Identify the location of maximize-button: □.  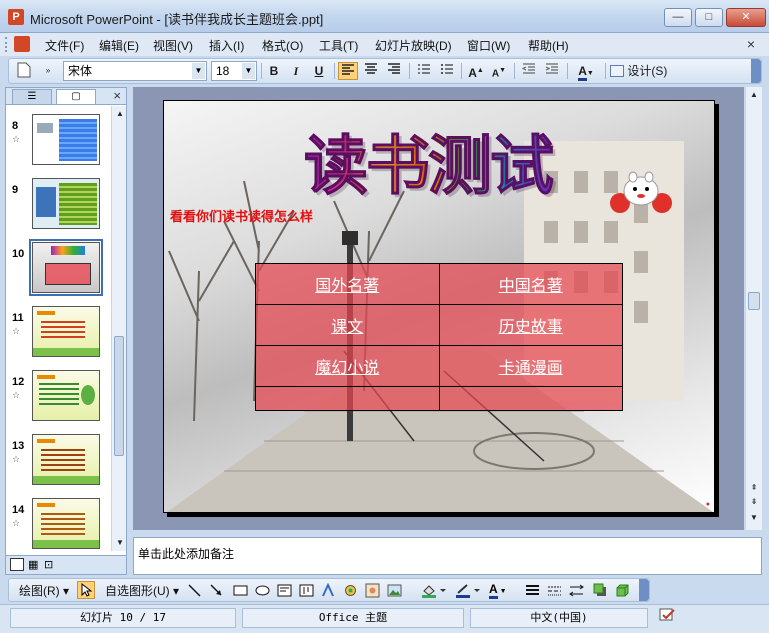
(709, 17).